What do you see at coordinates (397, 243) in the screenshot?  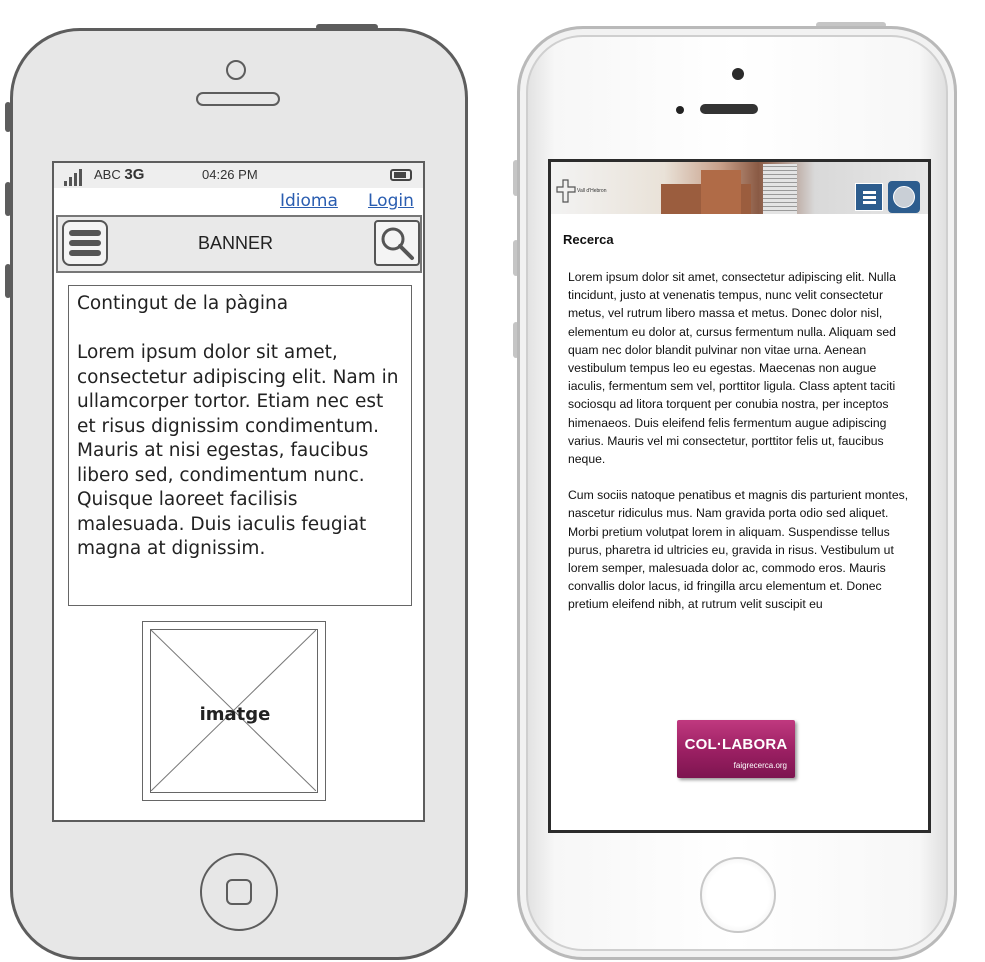 I see `search-icon` at bounding box center [397, 243].